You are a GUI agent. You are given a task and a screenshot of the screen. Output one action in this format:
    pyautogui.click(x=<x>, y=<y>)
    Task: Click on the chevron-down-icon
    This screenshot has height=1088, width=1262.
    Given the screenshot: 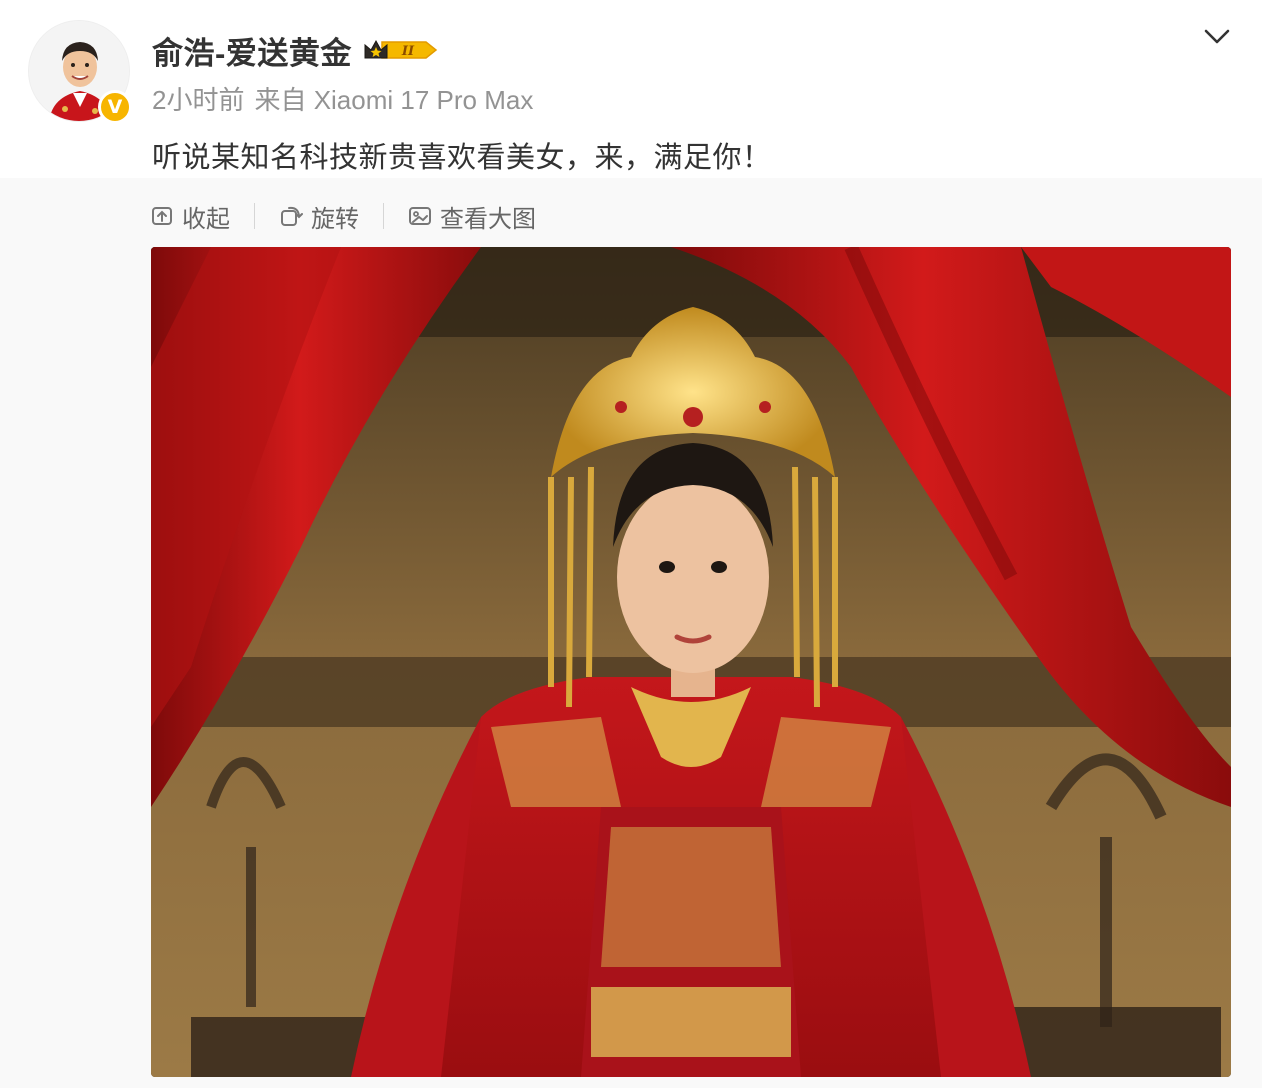 What is the action you would take?
    pyautogui.click(x=1217, y=36)
    